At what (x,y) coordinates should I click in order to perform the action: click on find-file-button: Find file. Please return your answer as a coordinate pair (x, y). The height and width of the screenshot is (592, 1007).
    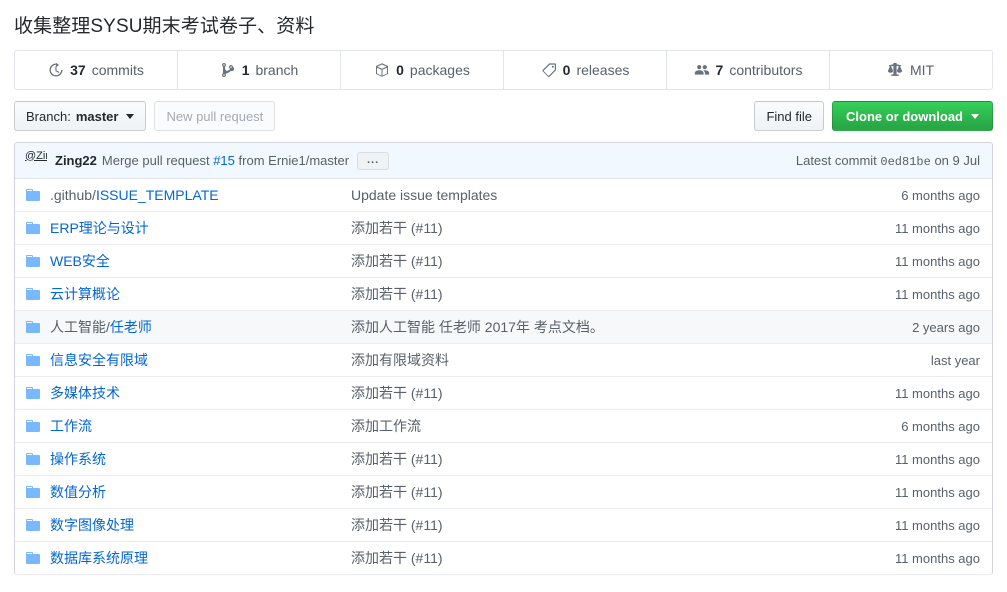
    Looking at the image, I should click on (789, 116).